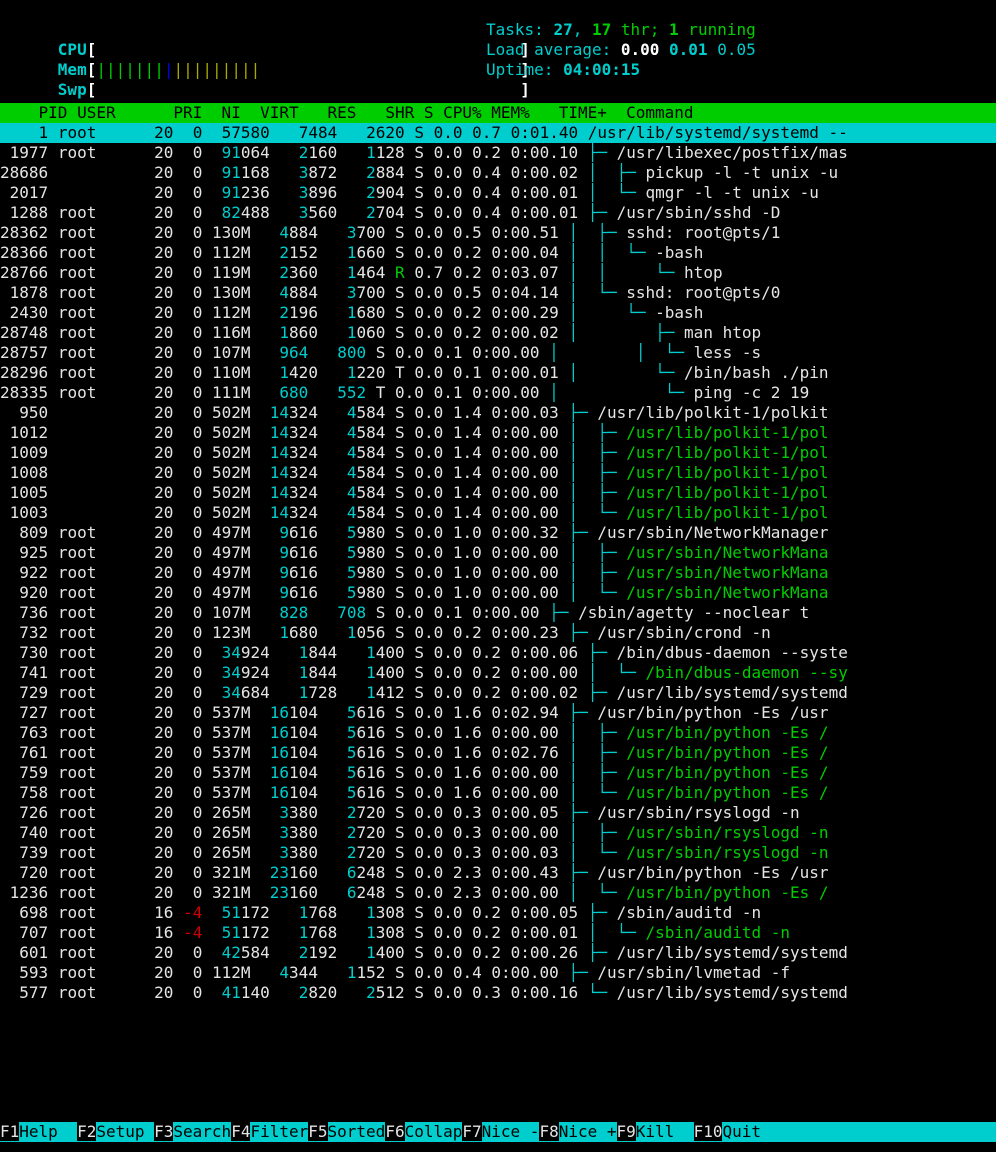 The image size is (996, 1152). Describe the element at coordinates (87, 1131) in the screenshot. I see `function-key-f2: F2` at that location.